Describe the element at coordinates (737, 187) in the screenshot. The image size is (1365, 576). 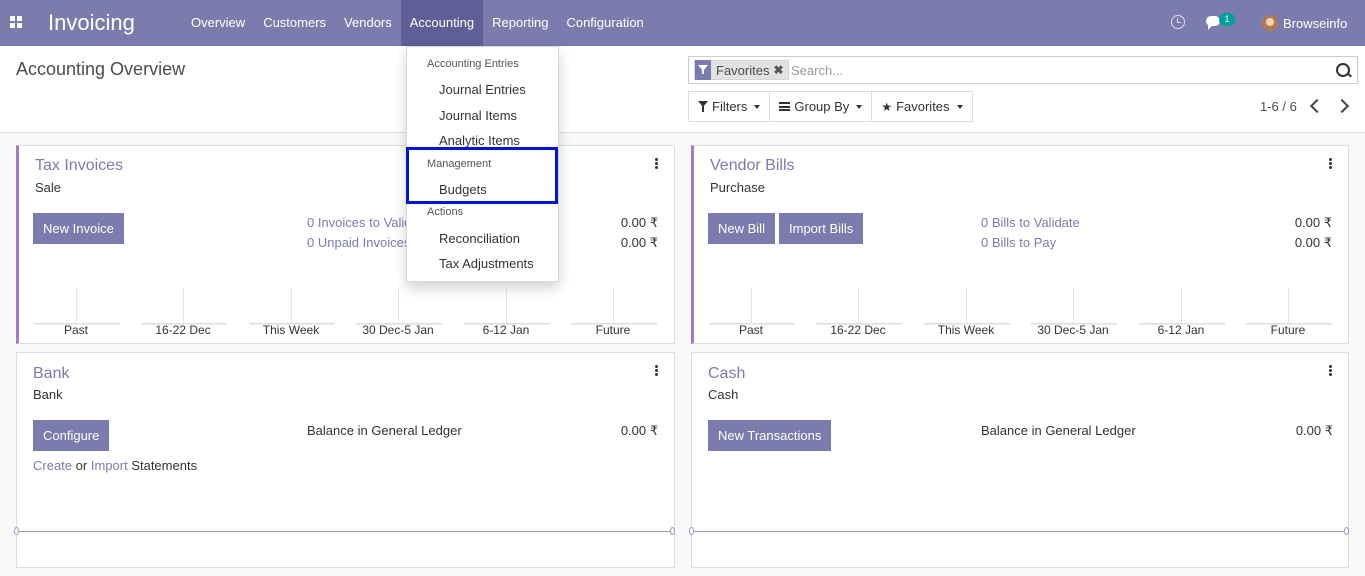
I see `card-subtitle: Purchase` at that location.